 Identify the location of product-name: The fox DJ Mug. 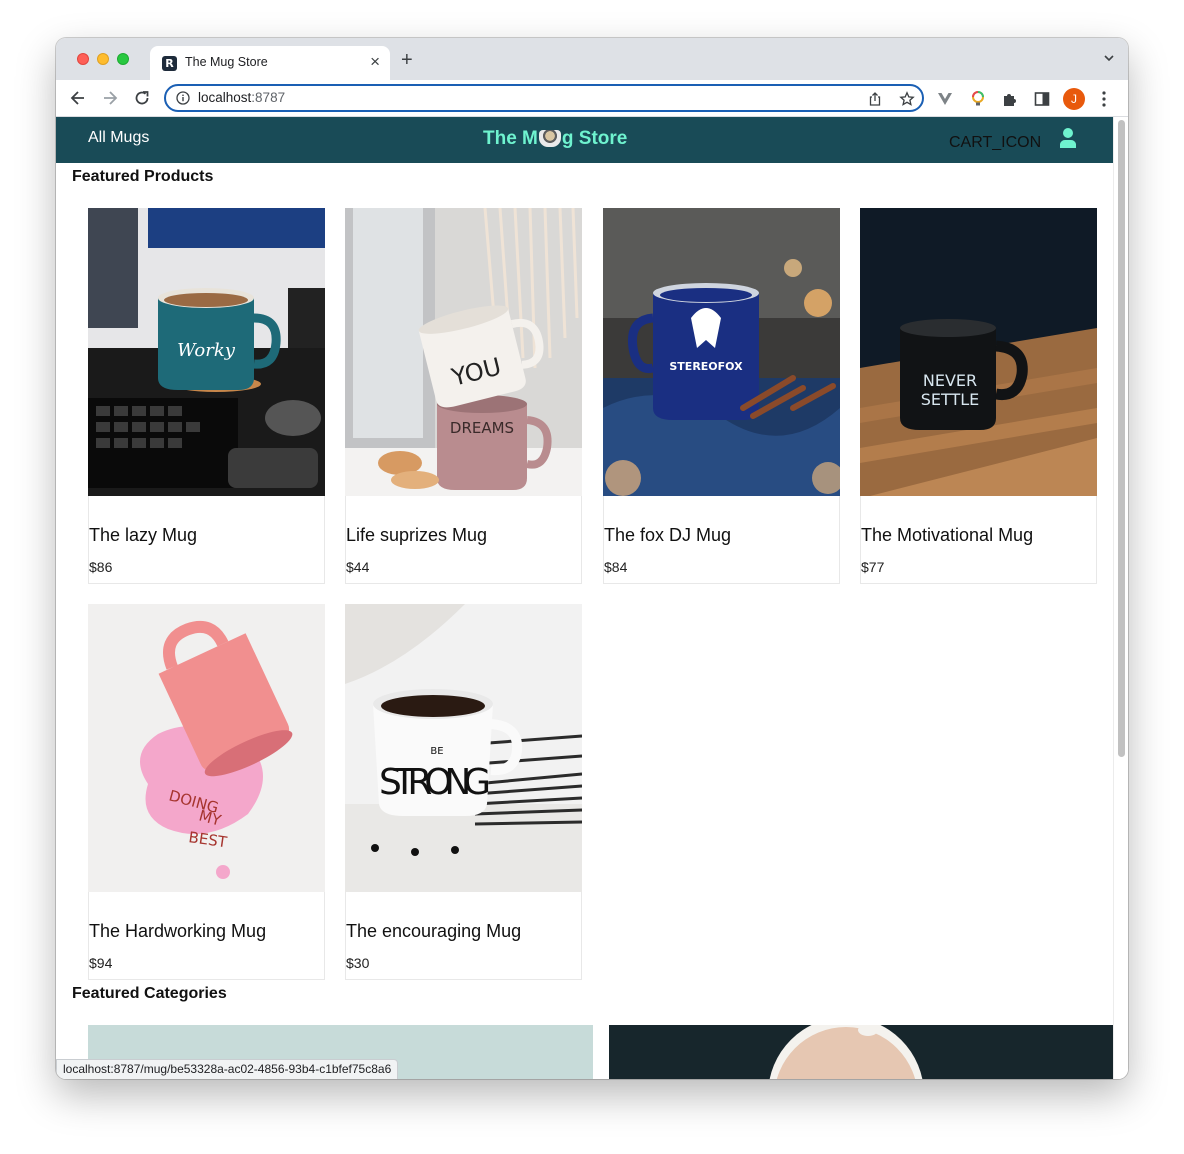
(667, 535).